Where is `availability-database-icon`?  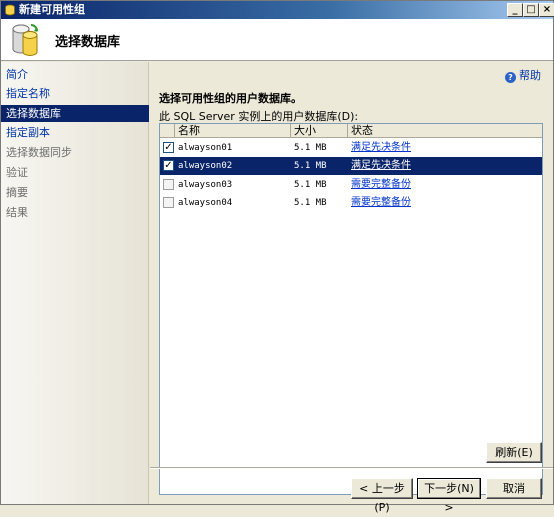
availability-database-icon is located at coordinates (25, 40).